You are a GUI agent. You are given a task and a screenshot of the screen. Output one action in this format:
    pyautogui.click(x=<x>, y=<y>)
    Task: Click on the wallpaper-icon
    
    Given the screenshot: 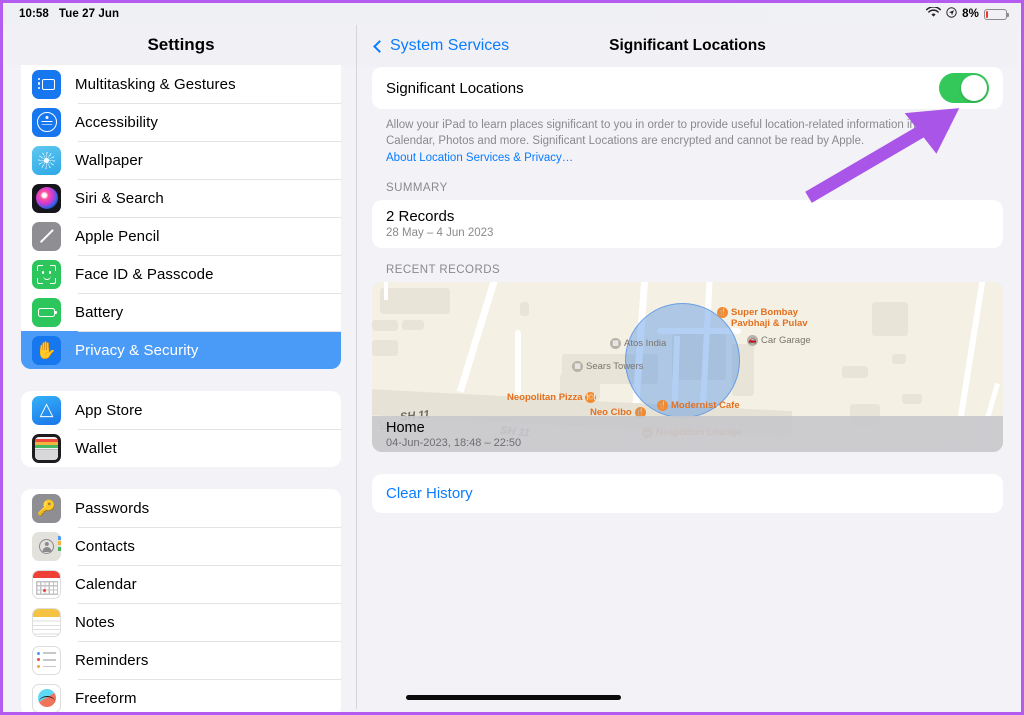 What is the action you would take?
    pyautogui.click(x=46, y=160)
    